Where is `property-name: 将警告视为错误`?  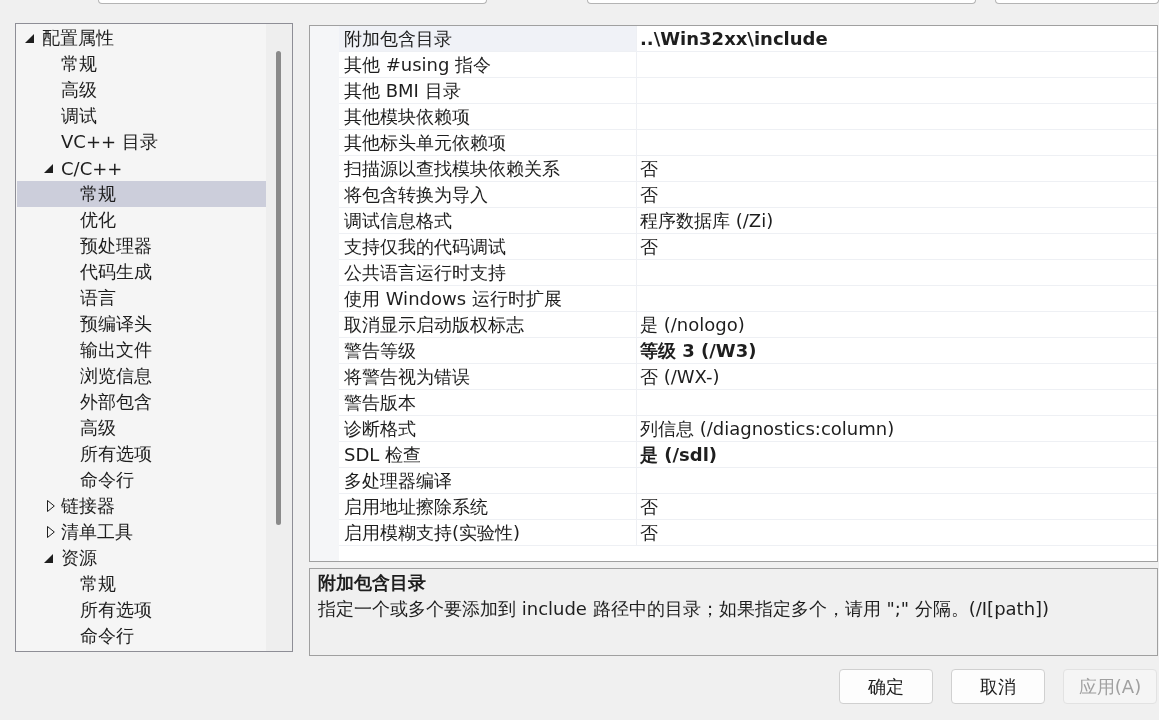 property-name: 将警告视为错误 is located at coordinates (488, 377).